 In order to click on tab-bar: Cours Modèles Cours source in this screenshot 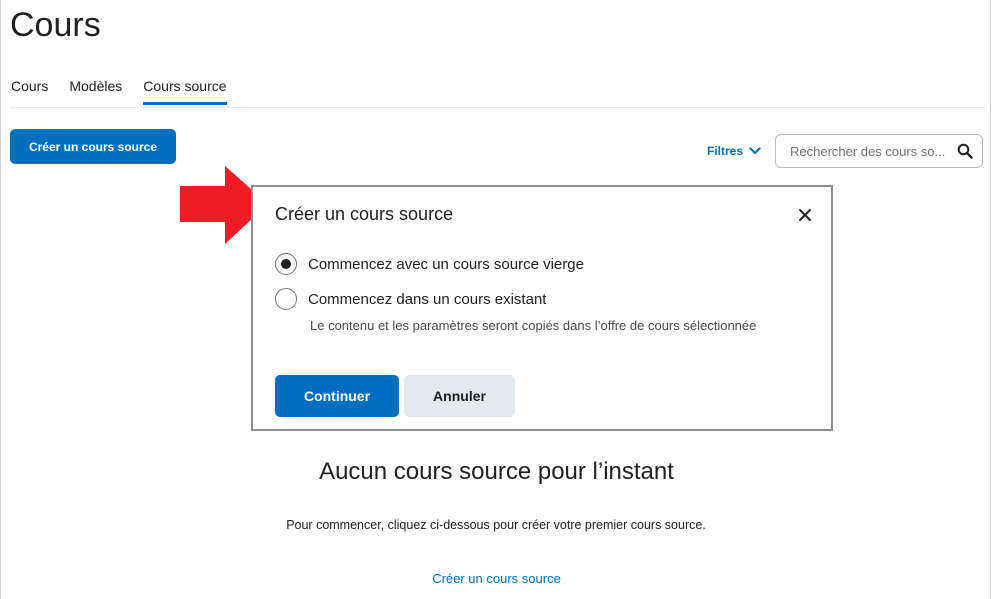, I will do `click(119, 91)`.